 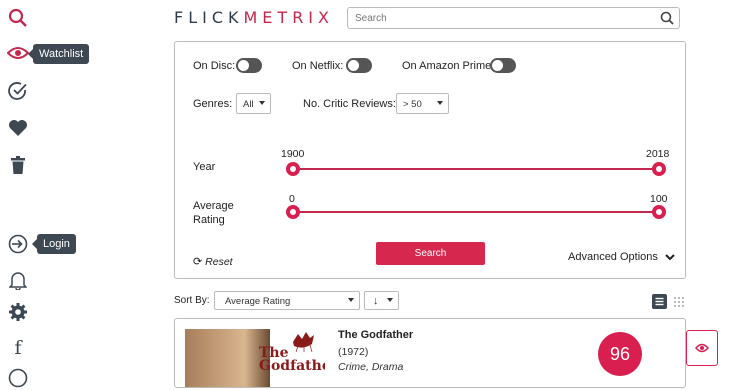 What do you see at coordinates (45, 194) in the screenshot?
I see `sidebar: Watchlist Login f` at bounding box center [45, 194].